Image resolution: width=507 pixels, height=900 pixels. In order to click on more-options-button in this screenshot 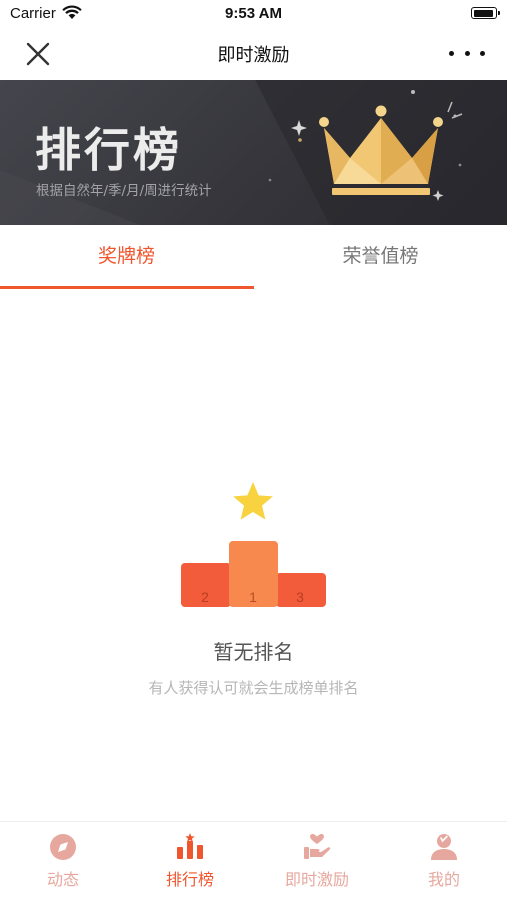, I will do `click(467, 53)`.